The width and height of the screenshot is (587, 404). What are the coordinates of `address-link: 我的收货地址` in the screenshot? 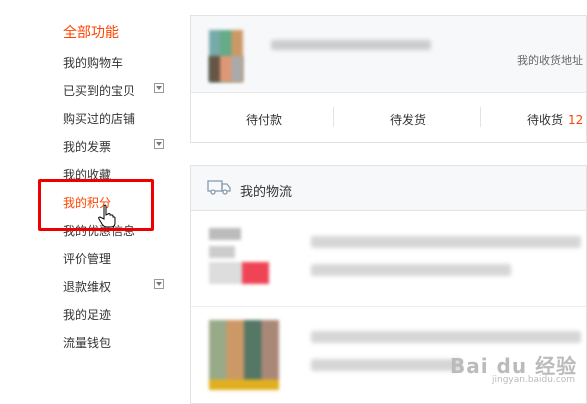 It's located at (550, 60).